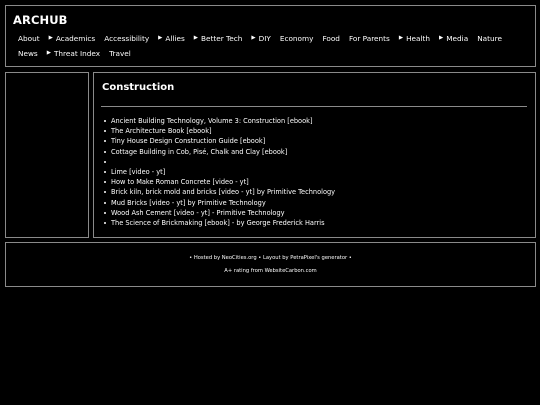 Image resolution: width=540 pixels, height=405 pixels. Describe the element at coordinates (161, 131) in the screenshot. I see `resource-link: The Architecture Book [ebook]` at that location.